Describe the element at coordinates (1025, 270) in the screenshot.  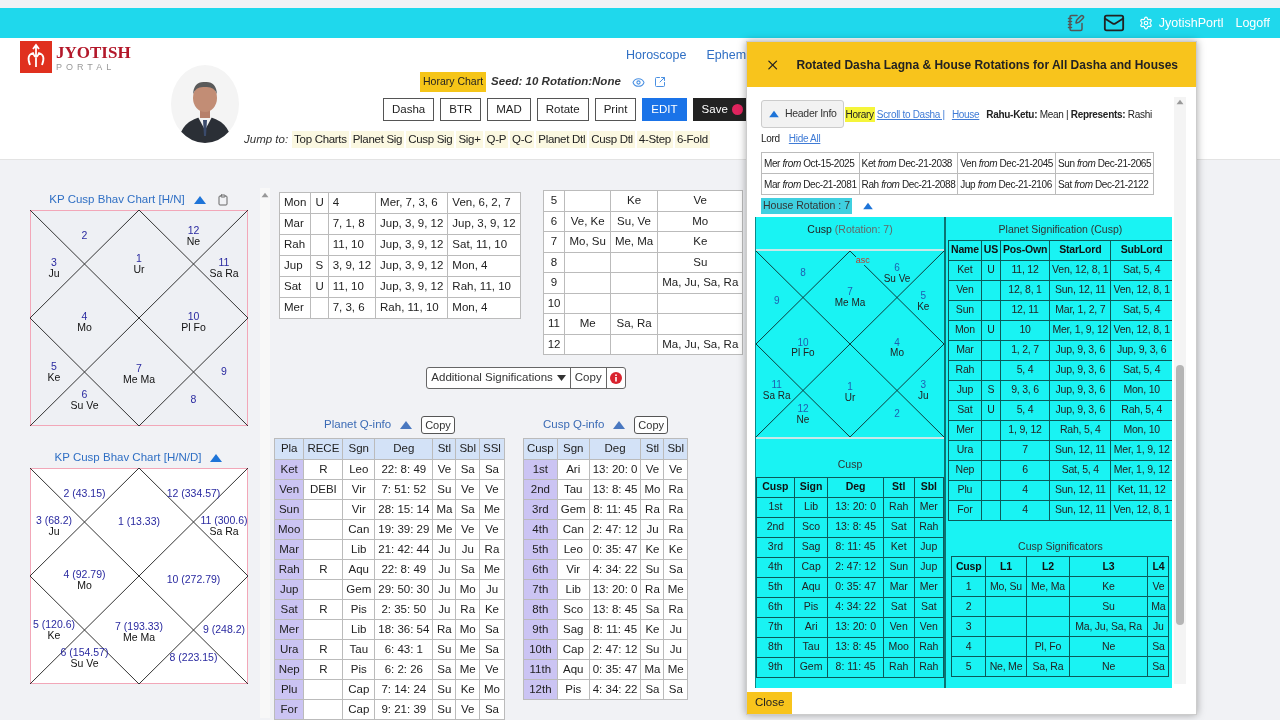
I see `table-cell: 11, 12` at that location.